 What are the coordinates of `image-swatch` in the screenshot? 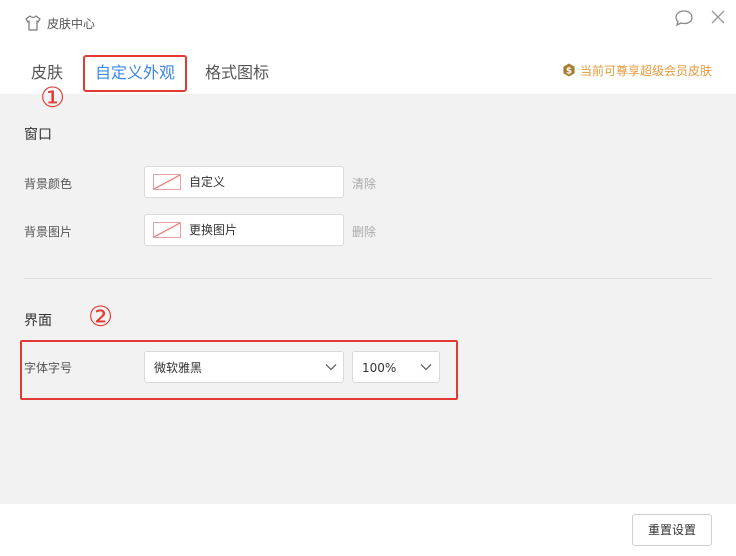 It's located at (167, 230).